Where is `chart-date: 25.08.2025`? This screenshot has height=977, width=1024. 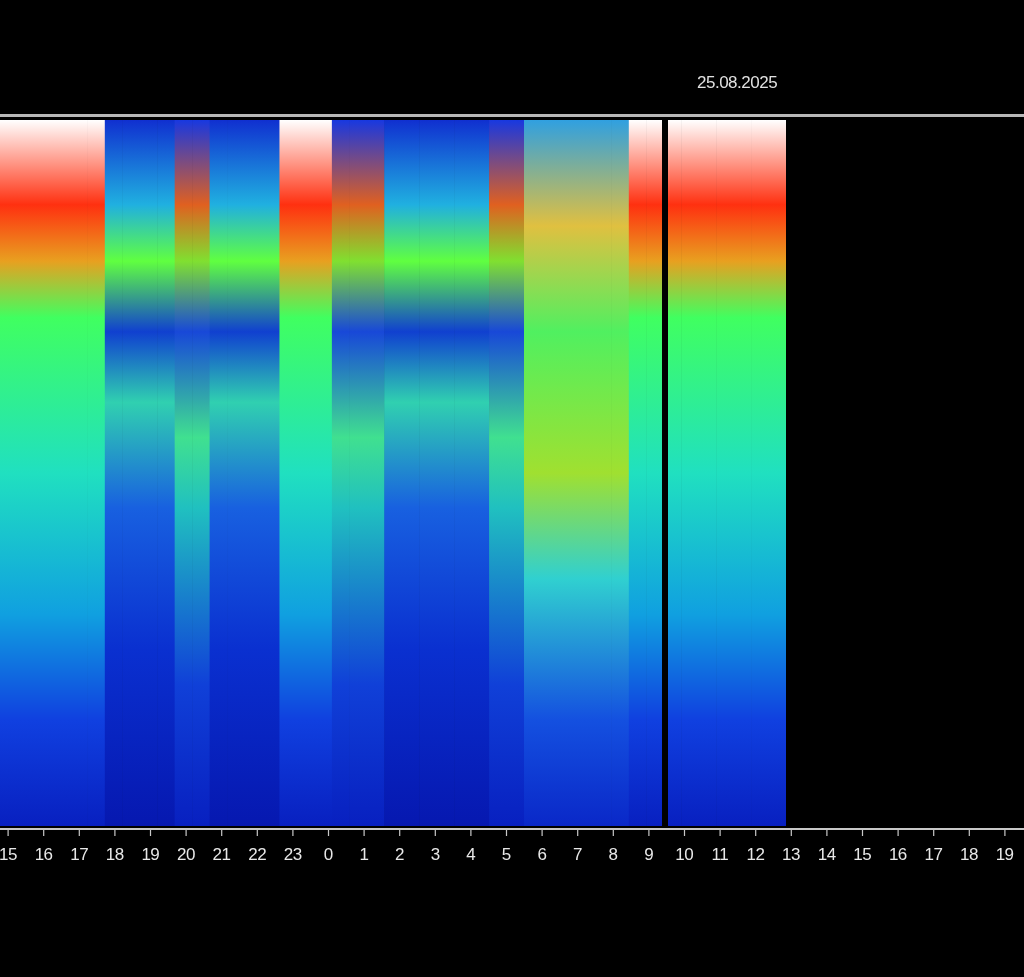 chart-date: 25.08.2025 is located at coordinates (737, 83).